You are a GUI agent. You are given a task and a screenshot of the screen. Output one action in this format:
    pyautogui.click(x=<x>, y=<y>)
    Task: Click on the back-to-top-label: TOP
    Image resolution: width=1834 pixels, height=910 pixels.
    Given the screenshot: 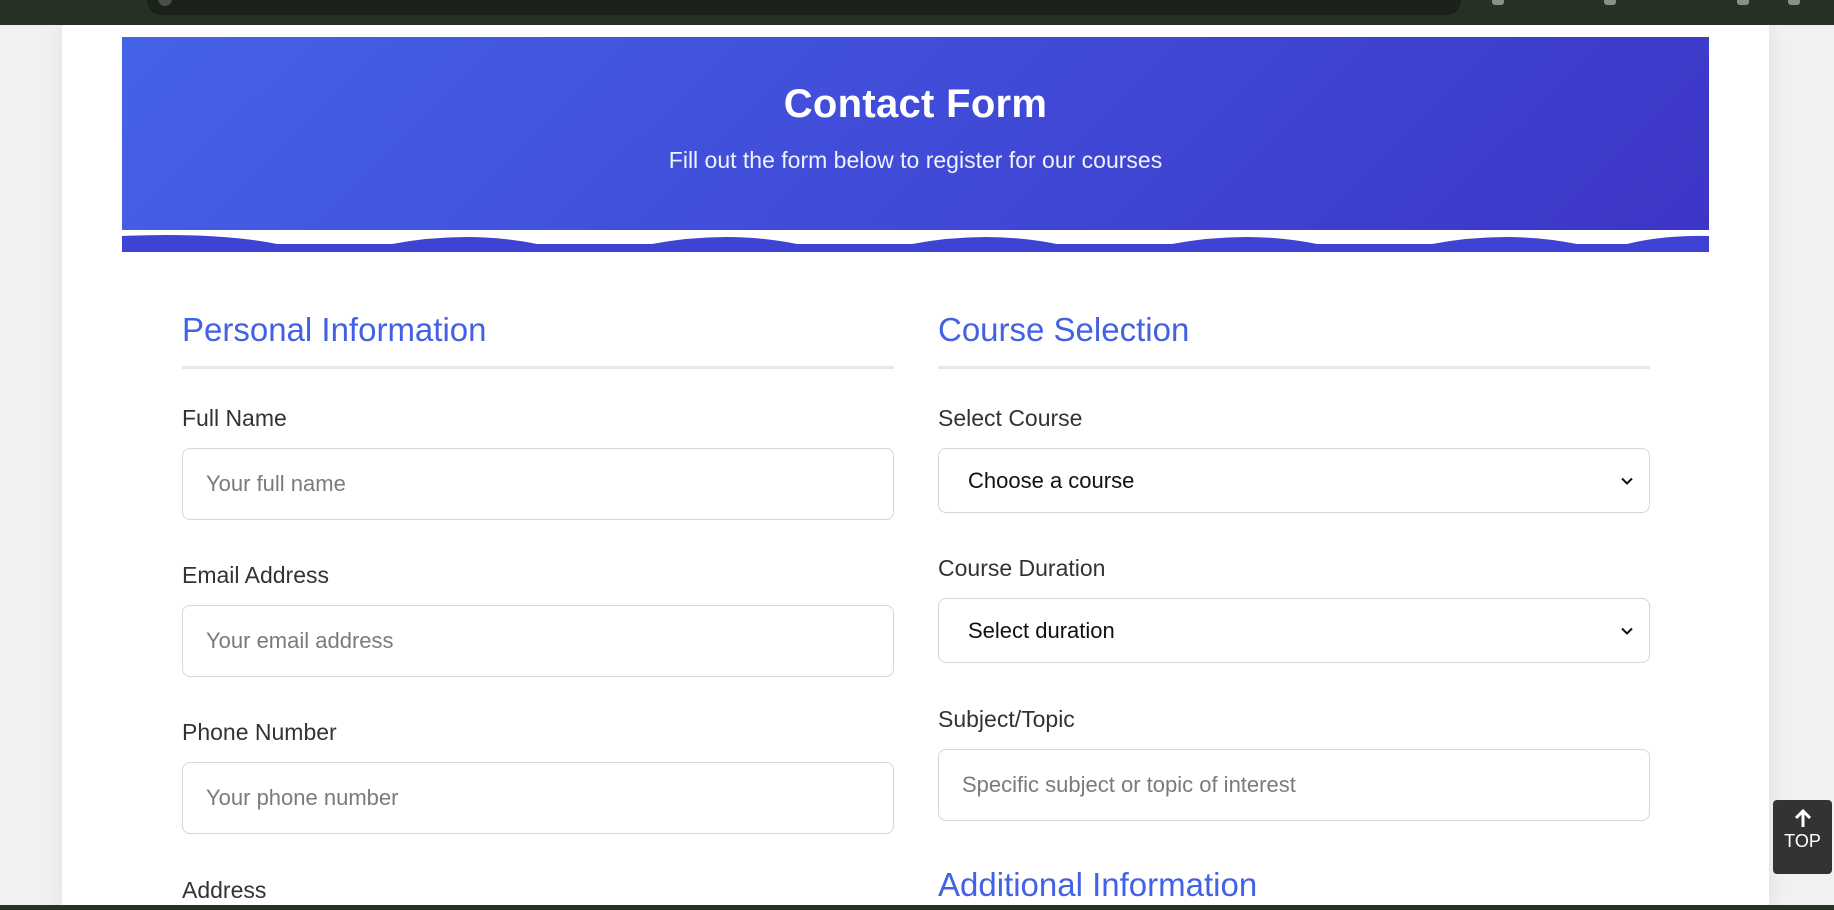 What is the action you would take?
    pyautogui.click(x=1802, y=841)
    